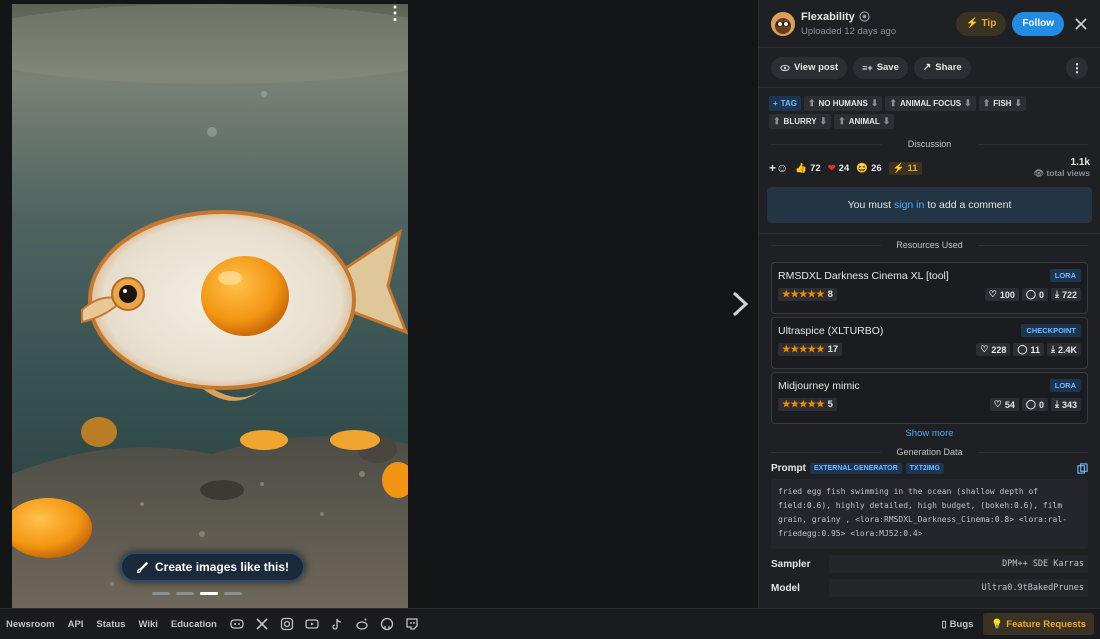  I want to click on x-icon, so click(262, 624).